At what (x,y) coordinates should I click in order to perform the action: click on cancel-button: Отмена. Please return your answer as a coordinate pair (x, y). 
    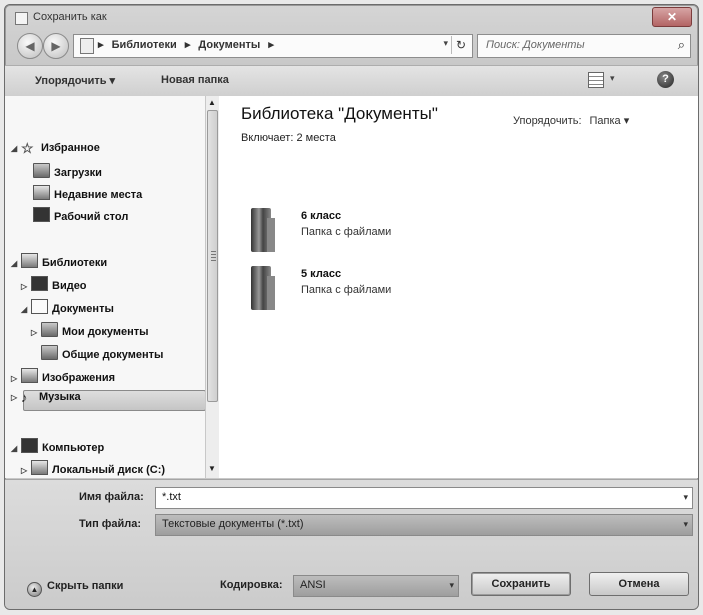
    Looking at the image, I should click on (639, 584).